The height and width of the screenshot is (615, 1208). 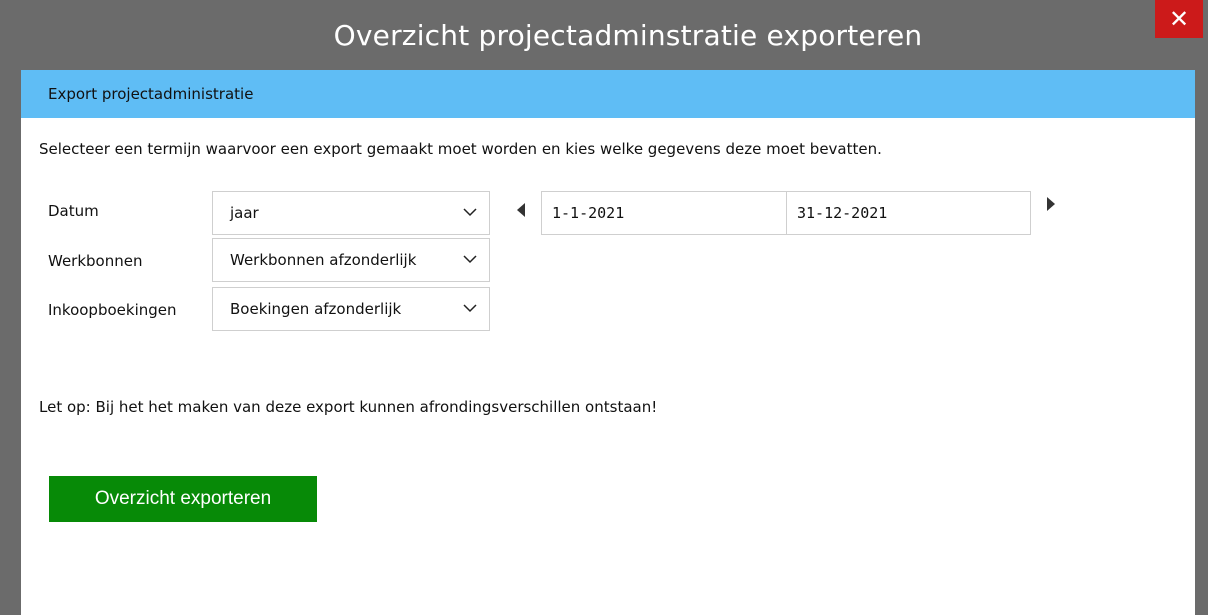 What do you see at coordinates (112, 310) in the screenshot?
I see `inkoopboekingen-label: Inkoopboekingen` at bounding box center [112, 310].